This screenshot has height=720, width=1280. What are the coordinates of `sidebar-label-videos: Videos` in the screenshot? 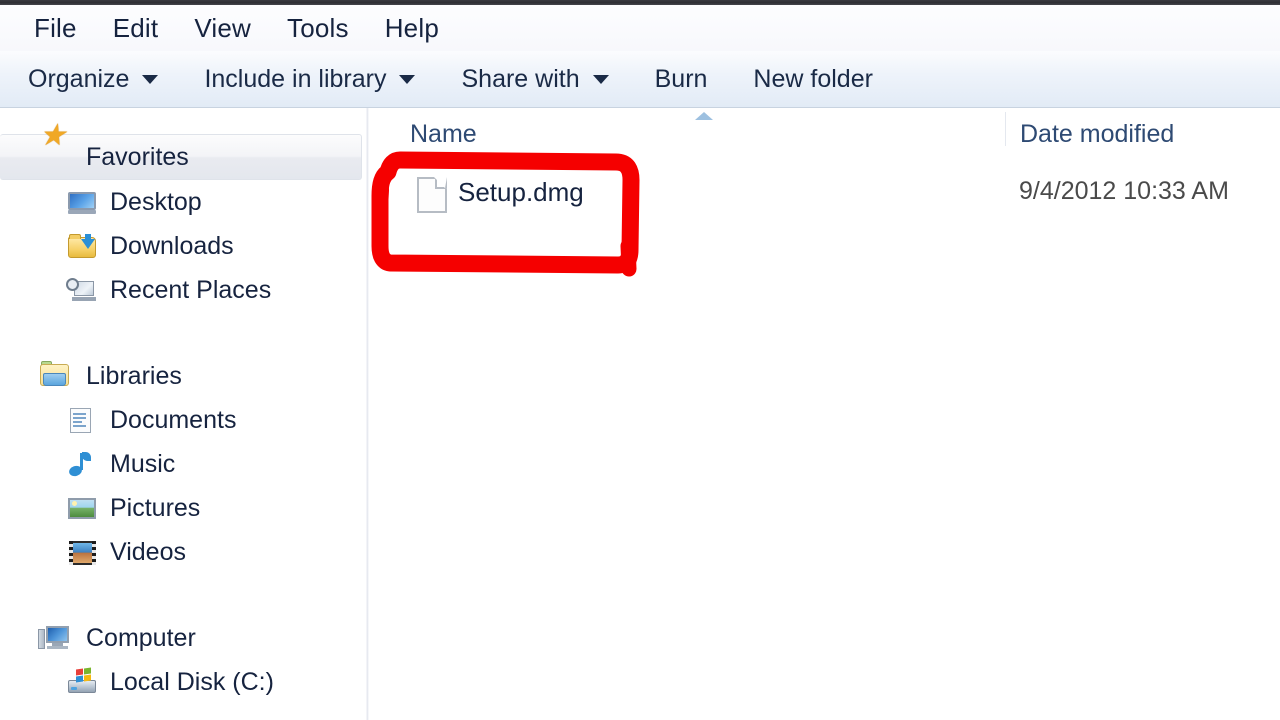 It's located at (148, 551).